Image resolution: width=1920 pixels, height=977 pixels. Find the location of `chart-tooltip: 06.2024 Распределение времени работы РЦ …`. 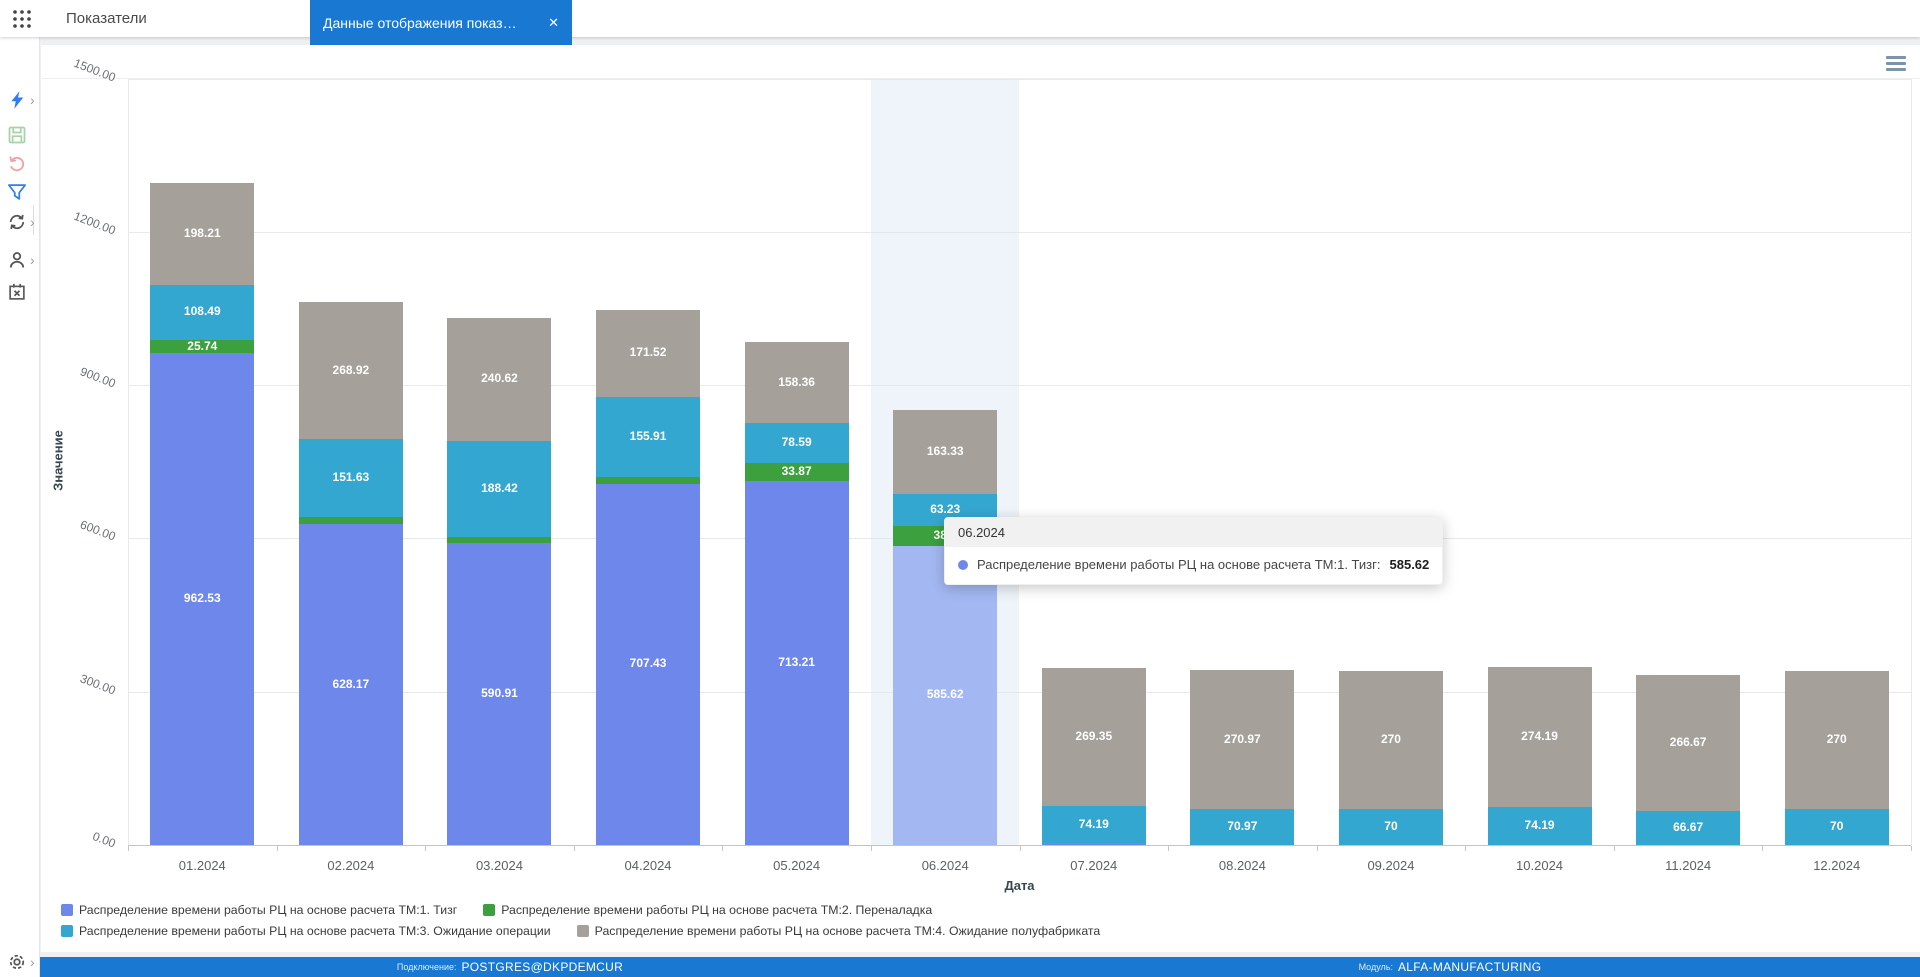

chart-tooltip: 06.2024 Распределение времени работы РЦ … is located at coordinates (1194, 551).